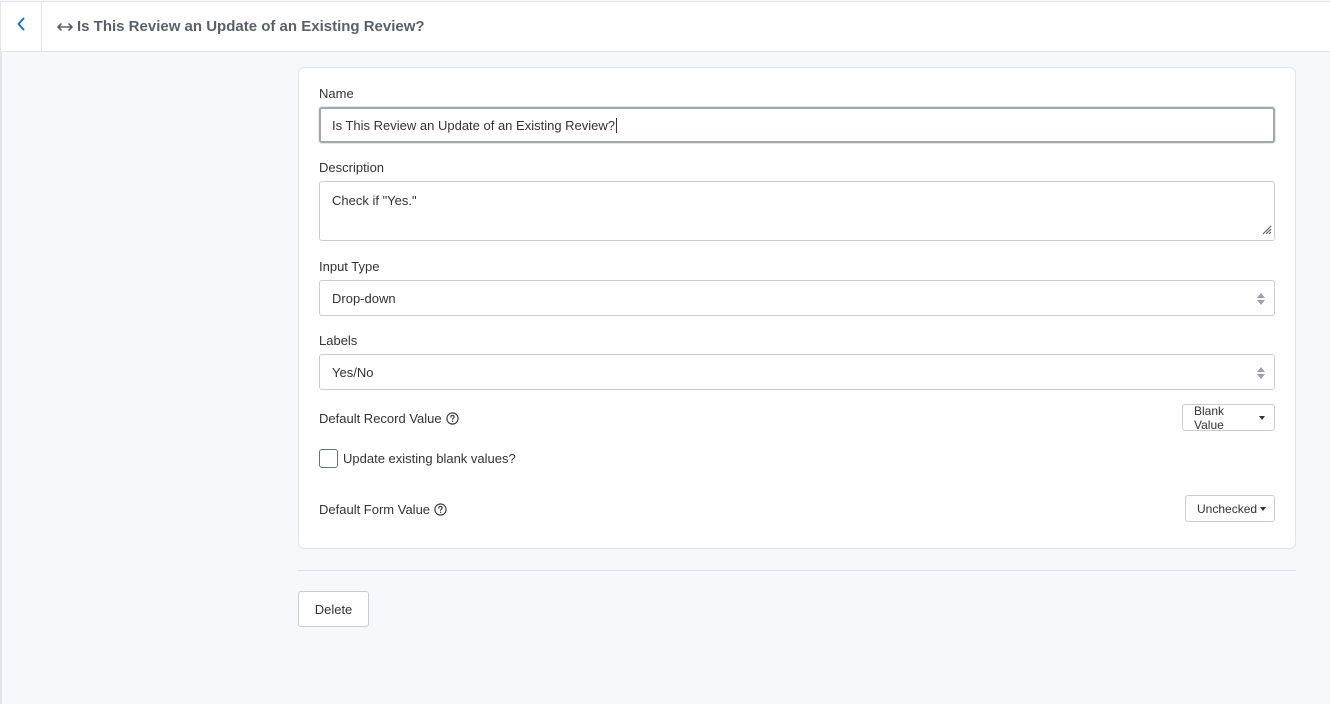 The height and width of the screenshot is (704, 1330). I want to click on labels-select: Yes/No, so click(797, 372).